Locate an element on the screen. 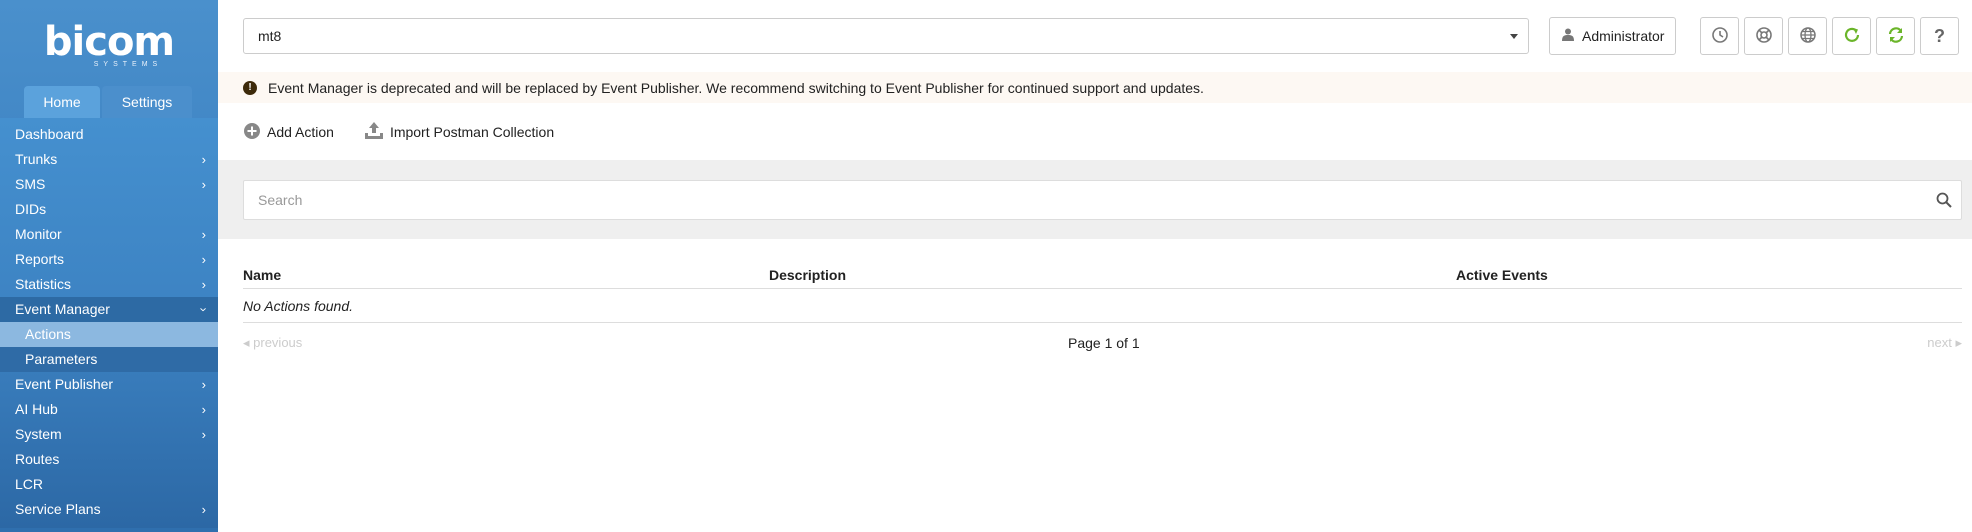 The height and width of the screenshot is (532, 1972). reload-icon is located at coordinates (1852, 36).